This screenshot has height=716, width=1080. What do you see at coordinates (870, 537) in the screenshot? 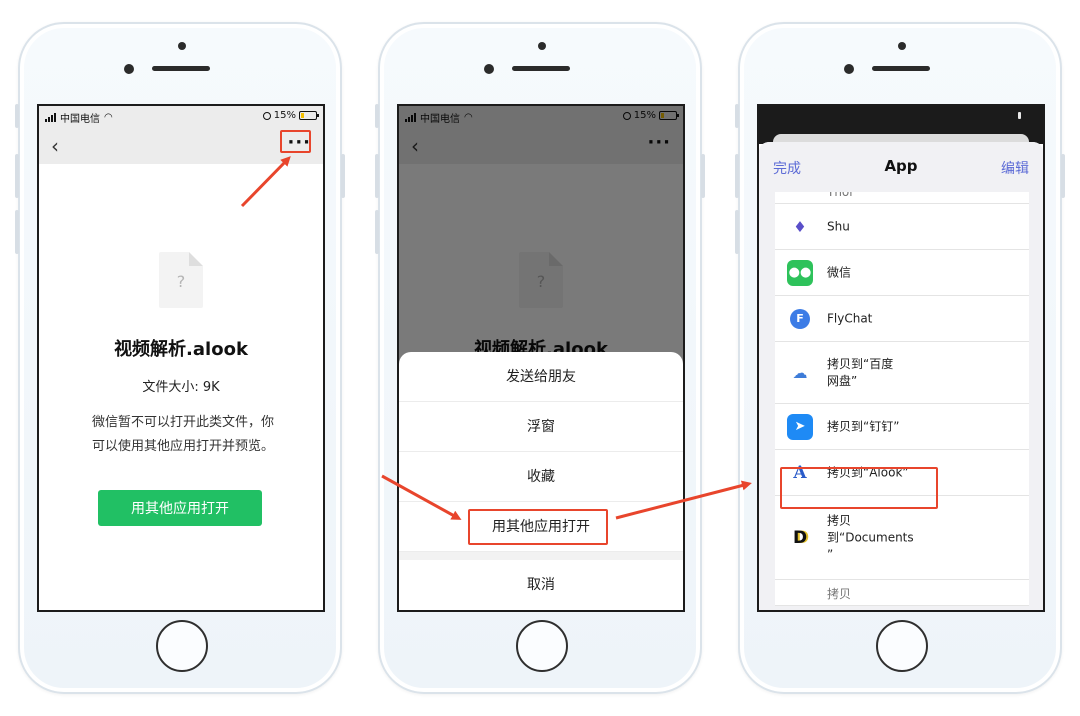
I see `app-label: 拷贝 到“Documents ”` at bounding box center [870, 537].